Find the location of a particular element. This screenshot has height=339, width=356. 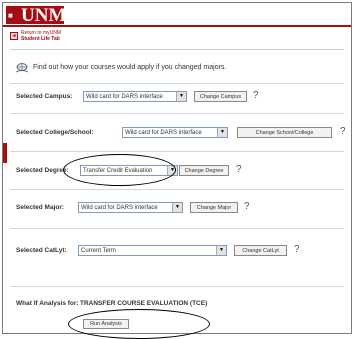

change-college-button: Change School/College is located at coordinates (284, 132).